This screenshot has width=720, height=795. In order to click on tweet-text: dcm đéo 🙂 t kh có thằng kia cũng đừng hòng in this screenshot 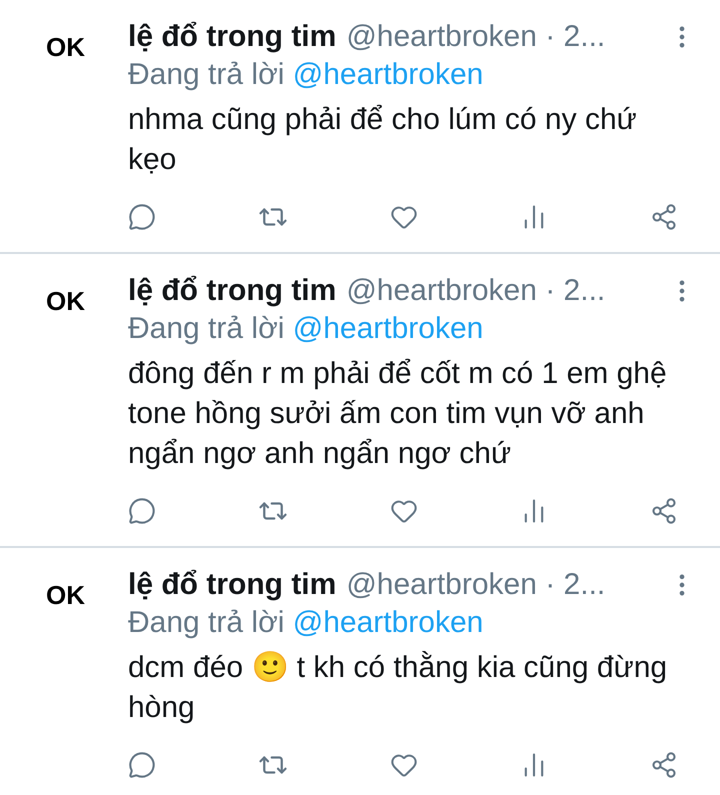, I will do `click(398, 688)`.